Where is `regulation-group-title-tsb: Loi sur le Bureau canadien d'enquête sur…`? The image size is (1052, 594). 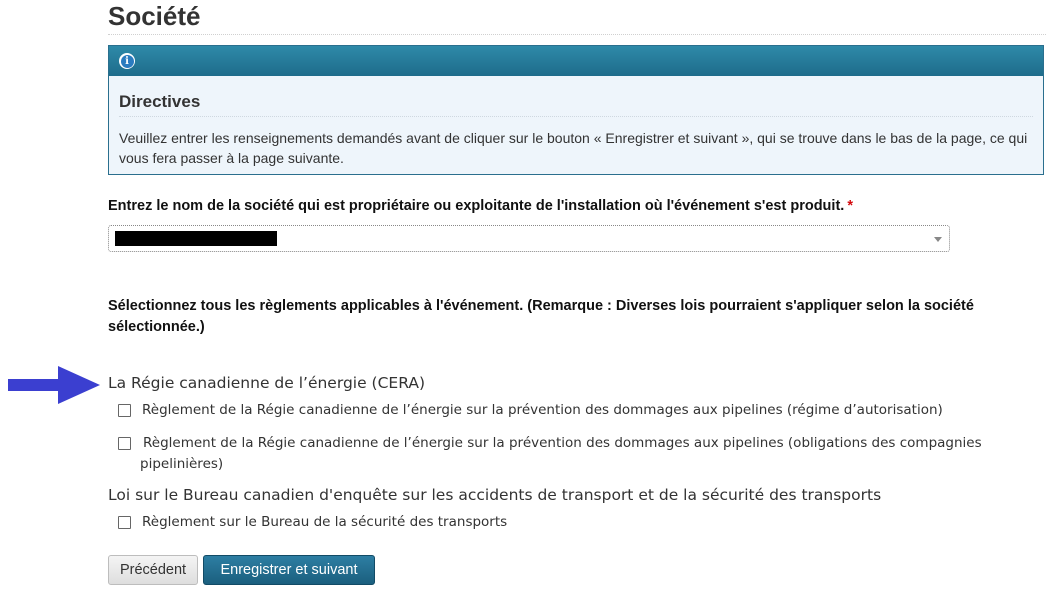
regulation-group-title-tsb: Loi sur le Bureau canadien d'enquête sur… is located at coordinates (495, 495).